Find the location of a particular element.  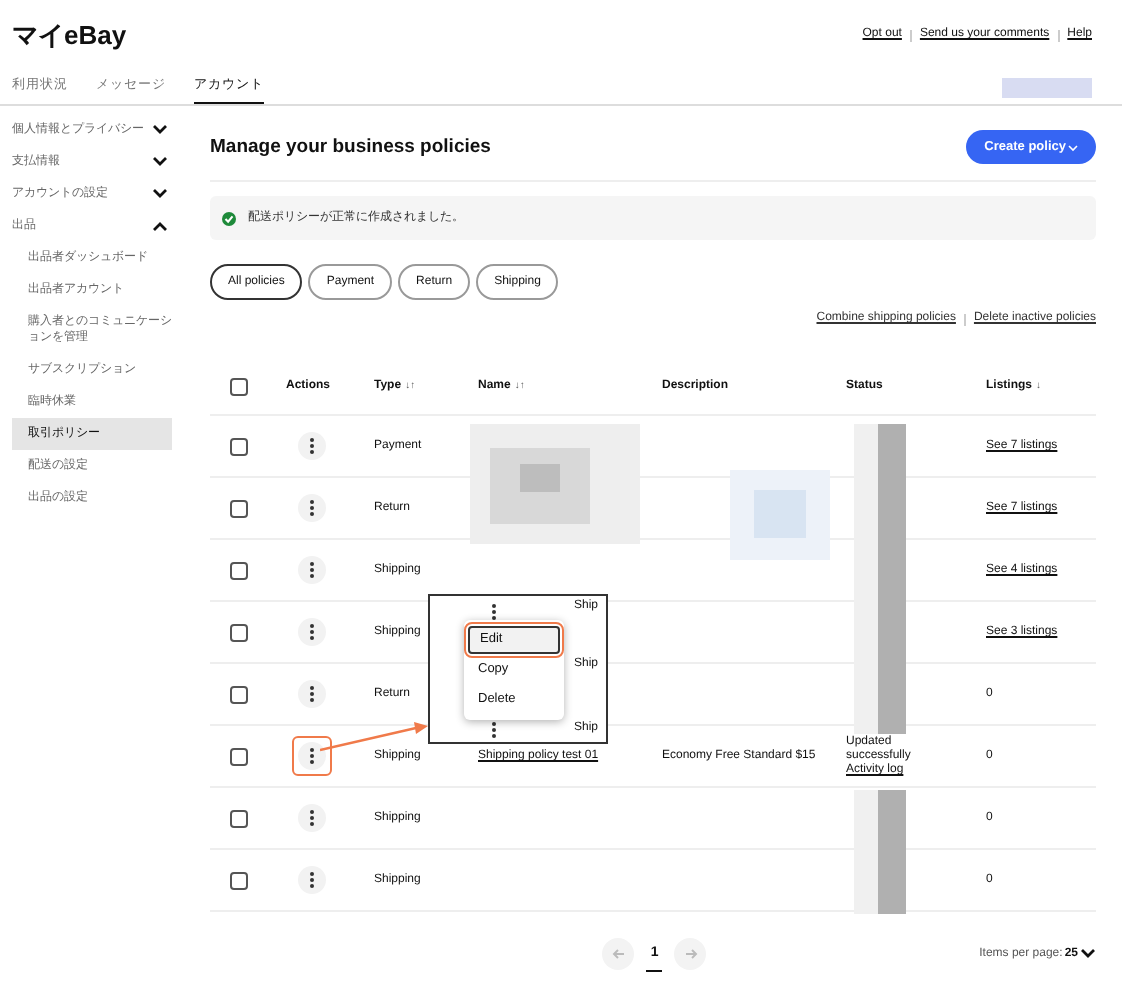

chevron-down-icon is located at coordinates (1088, 954).